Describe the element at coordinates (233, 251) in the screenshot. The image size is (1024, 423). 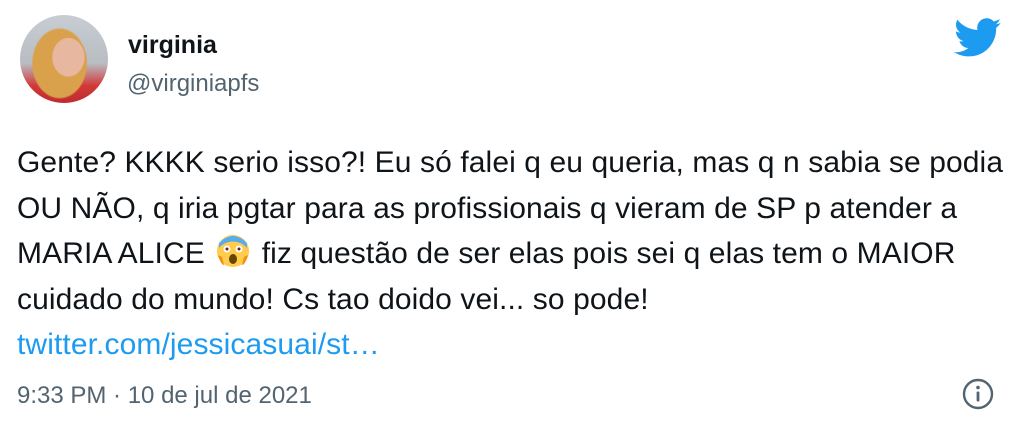
I see `screaming-face-emoji-icon` at that location.